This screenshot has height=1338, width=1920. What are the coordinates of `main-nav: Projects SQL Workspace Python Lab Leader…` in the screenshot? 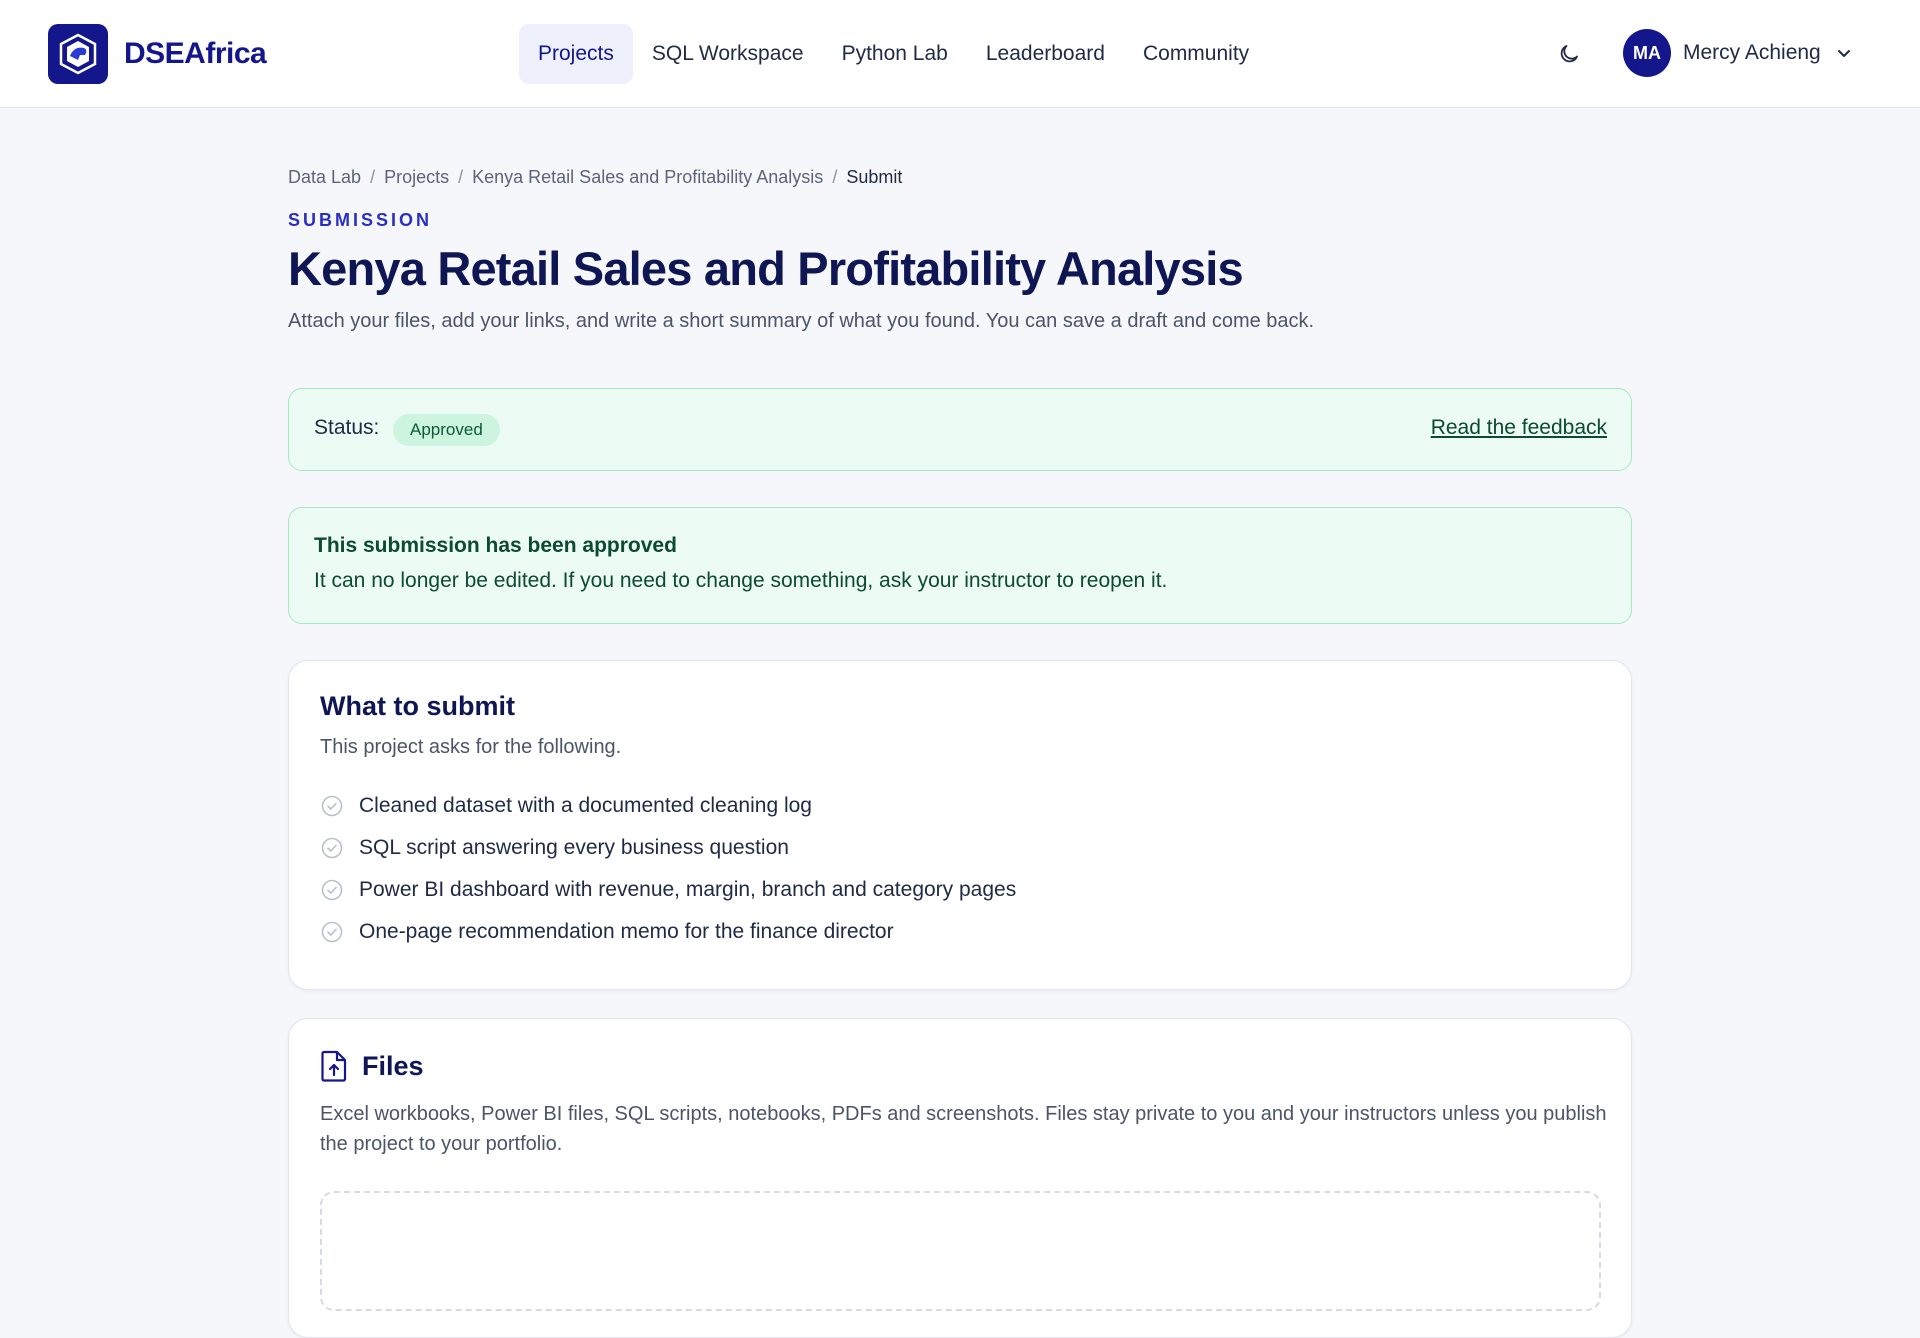 It's located at (893, 54).